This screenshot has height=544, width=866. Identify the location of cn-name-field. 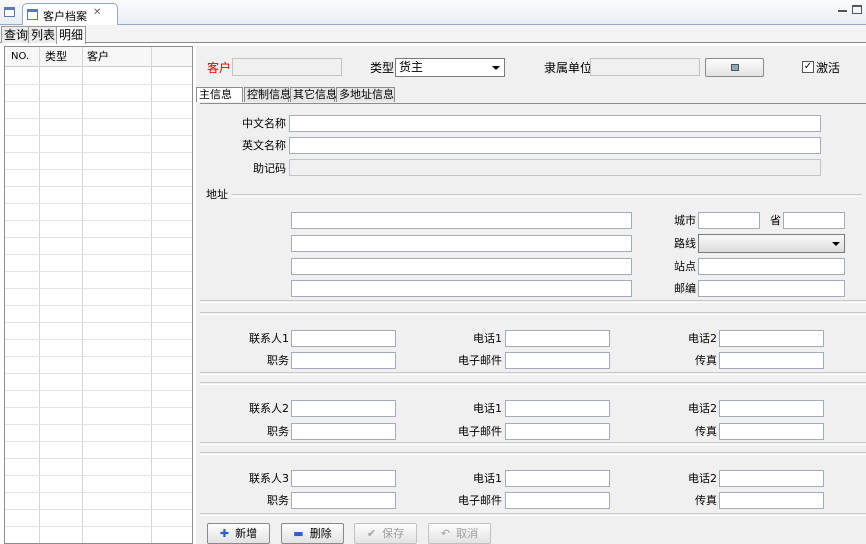
(555, 123).